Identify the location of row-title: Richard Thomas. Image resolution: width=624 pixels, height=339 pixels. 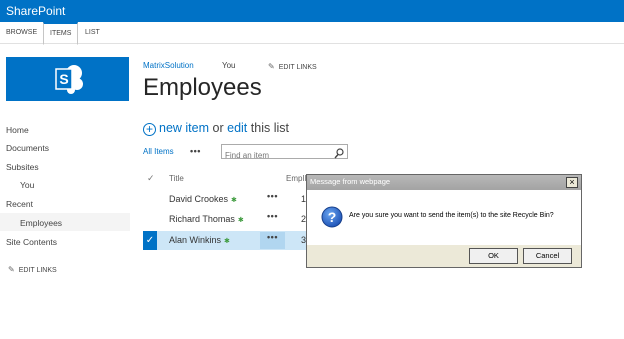
(202, 219).